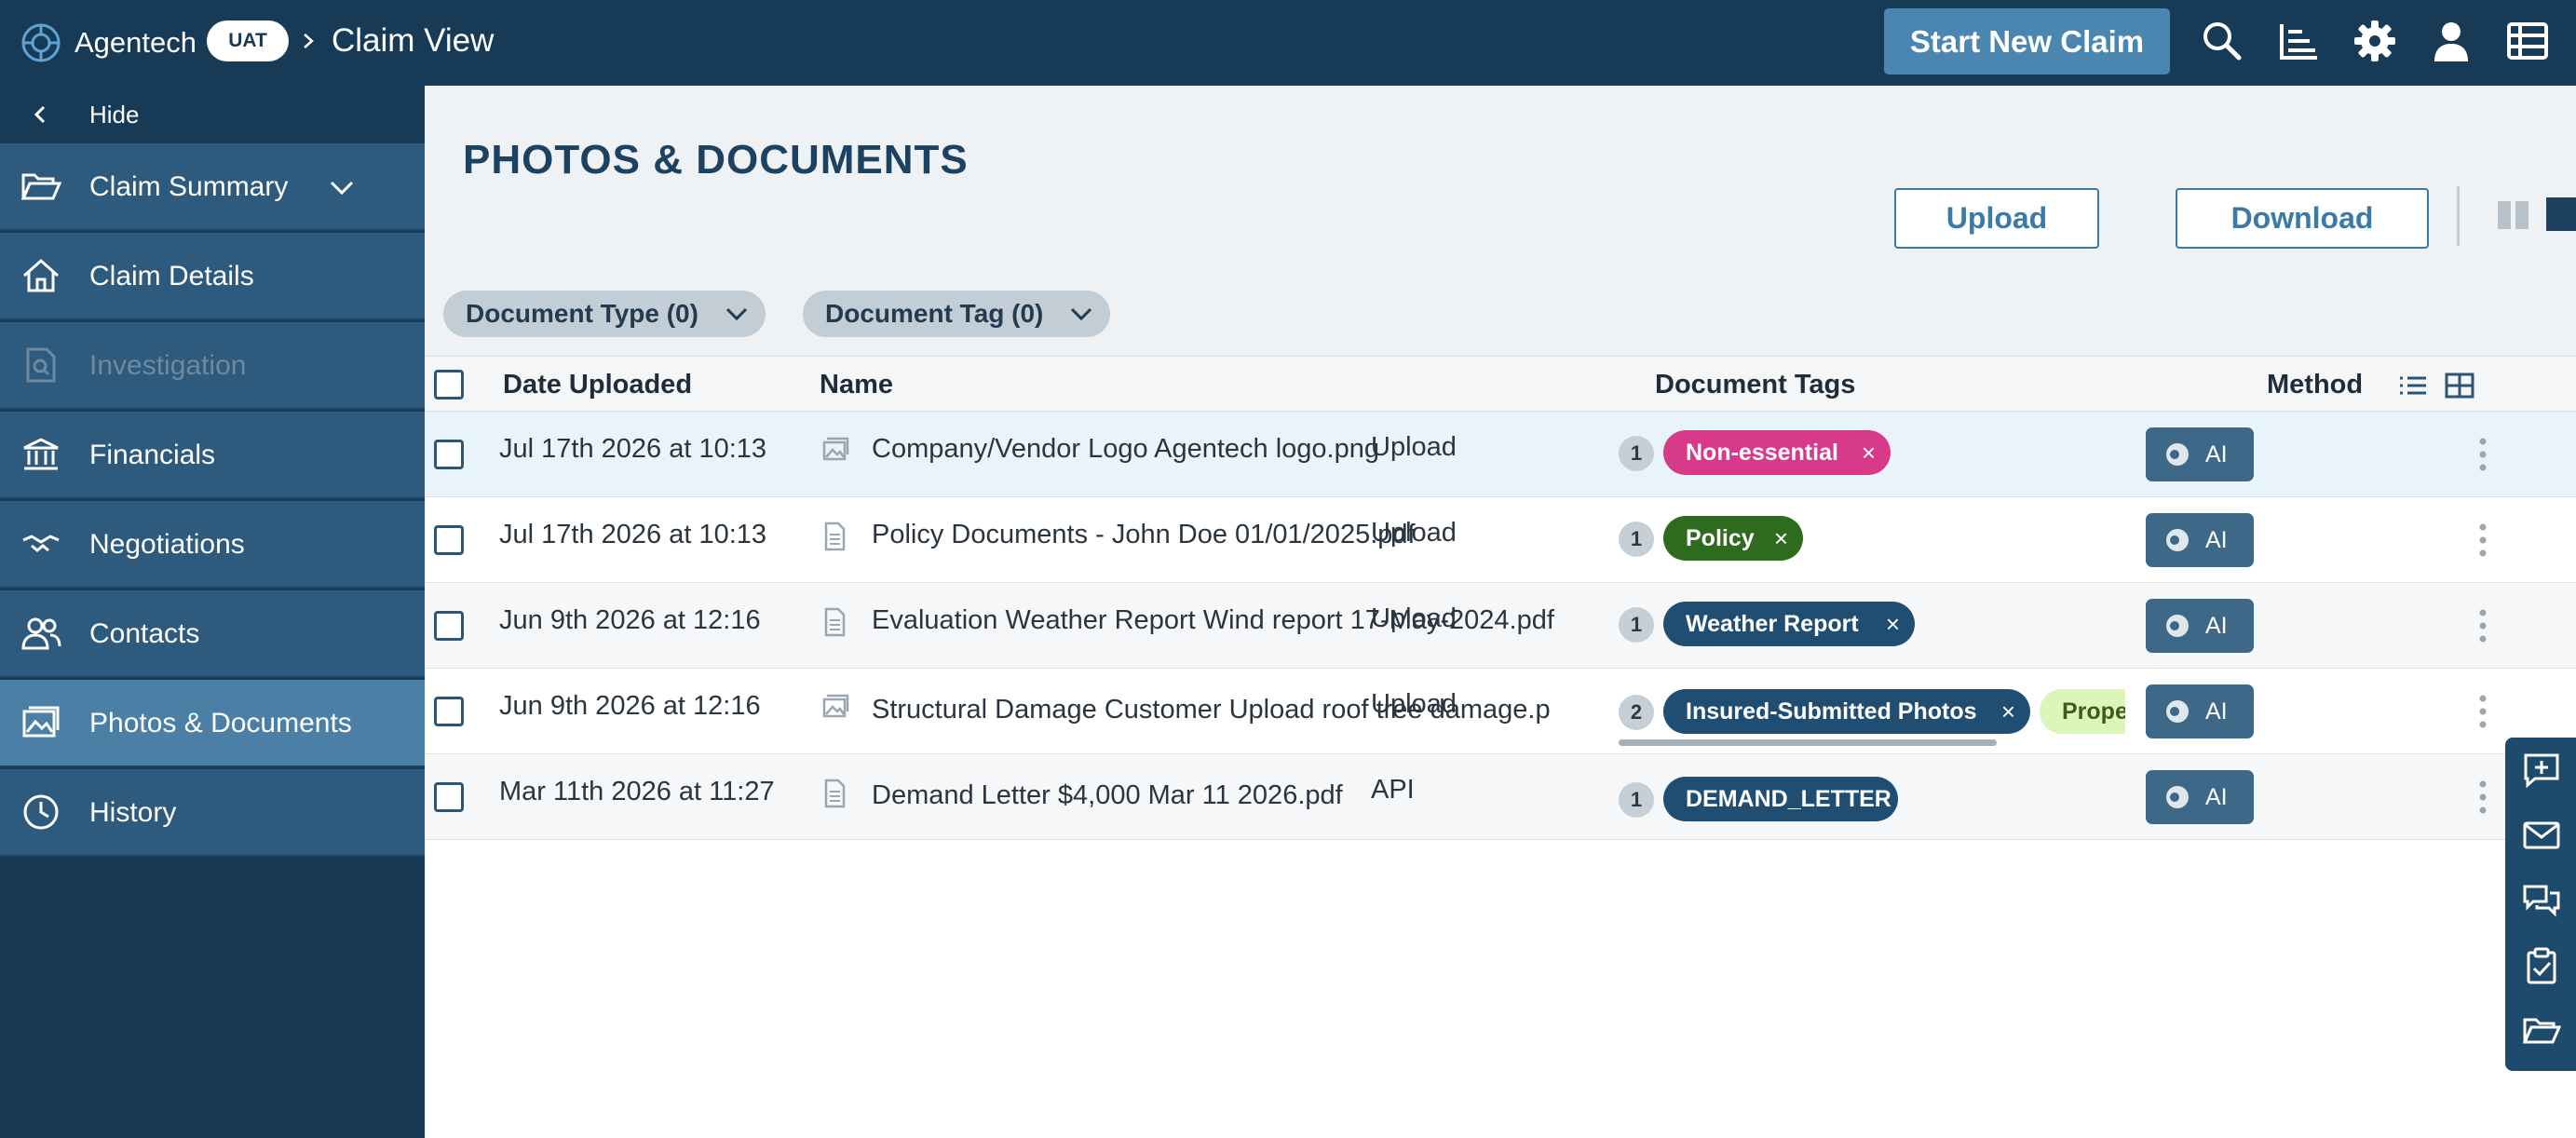 This screenshot has width=2576, height=1138. I want to click on document-type-filter: Document Type (0), so click(604, 314).